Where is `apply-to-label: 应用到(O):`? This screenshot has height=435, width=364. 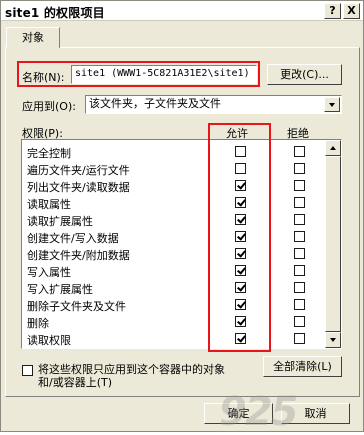
apply-to-label: 应用到(O): is located at coordinates (49, 106).